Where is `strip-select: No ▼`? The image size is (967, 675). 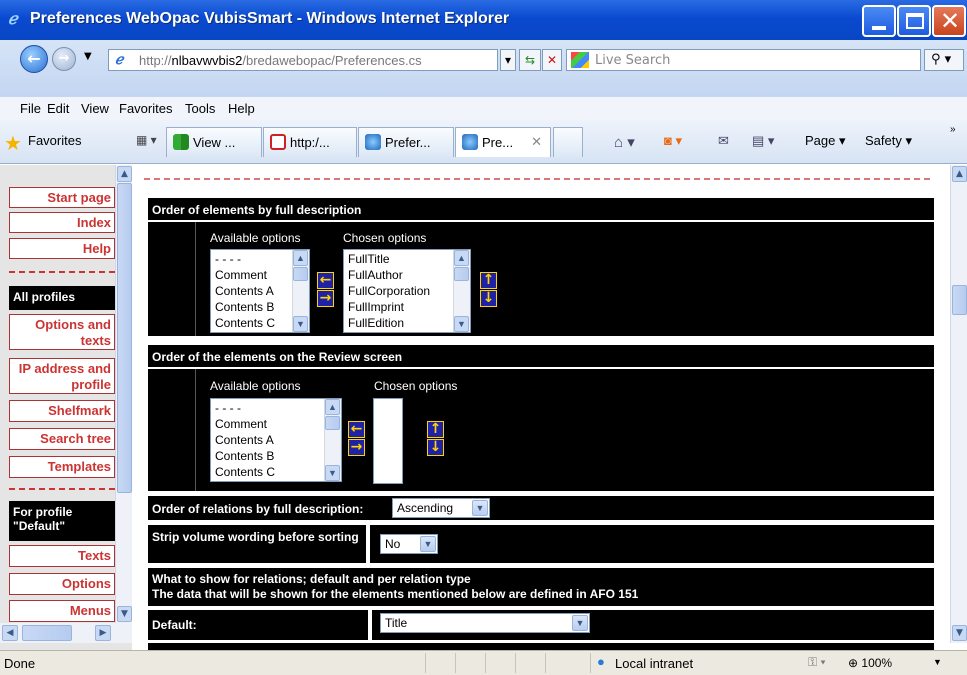
strip-select: No ▼ is located at coordinates (409, 544).